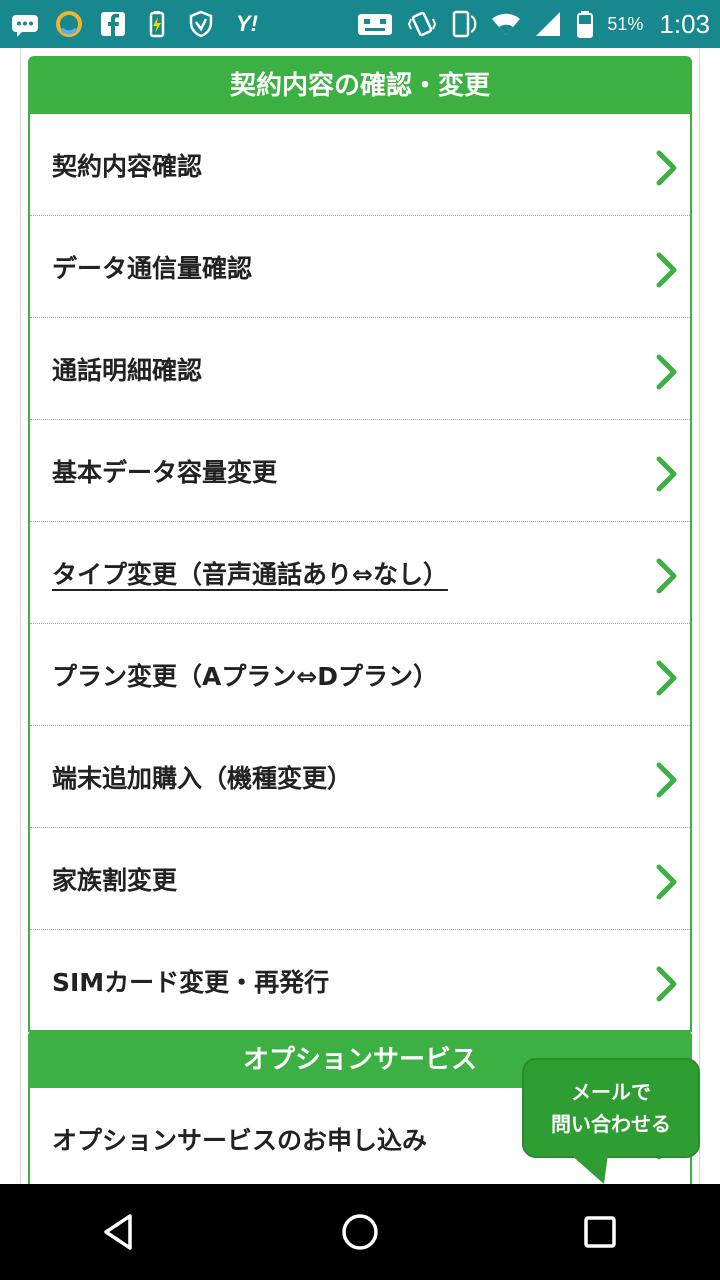 This screenshot has width=720, height=1280. Describe the element at coordinates (165, 472) in the screenshot. I see `menu-row-label: 基本データ容量変更` at that location.